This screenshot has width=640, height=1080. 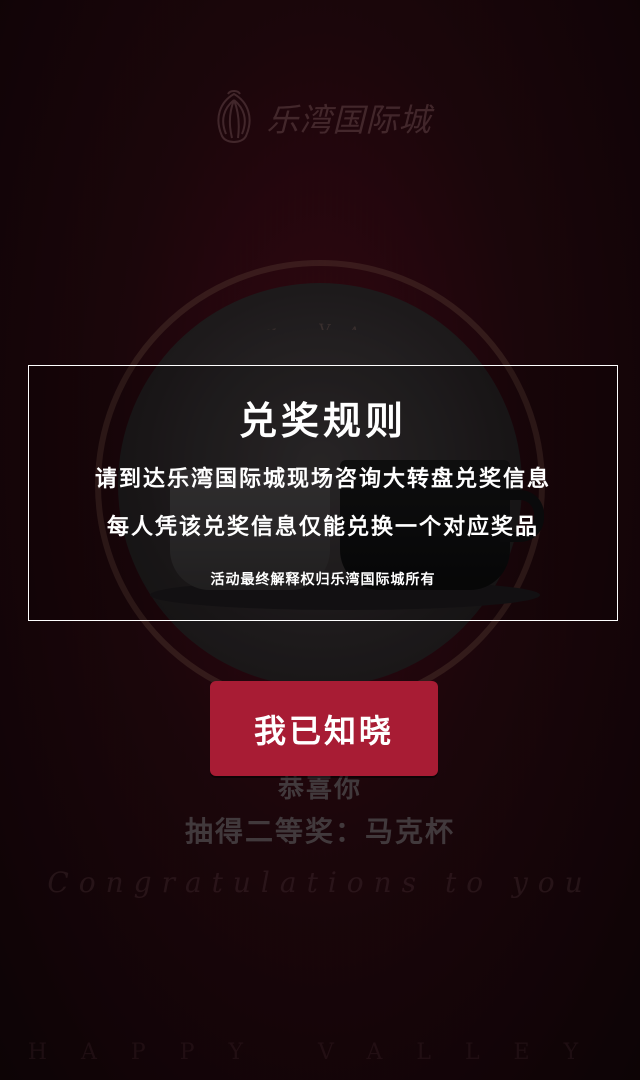 What do you see at coordinates (322, 479) in the screenshot?
I see `rules-line-1: 请到达乐湾国际城现场咨询大转盘兑奖信息` at bounding box center [322, 479].